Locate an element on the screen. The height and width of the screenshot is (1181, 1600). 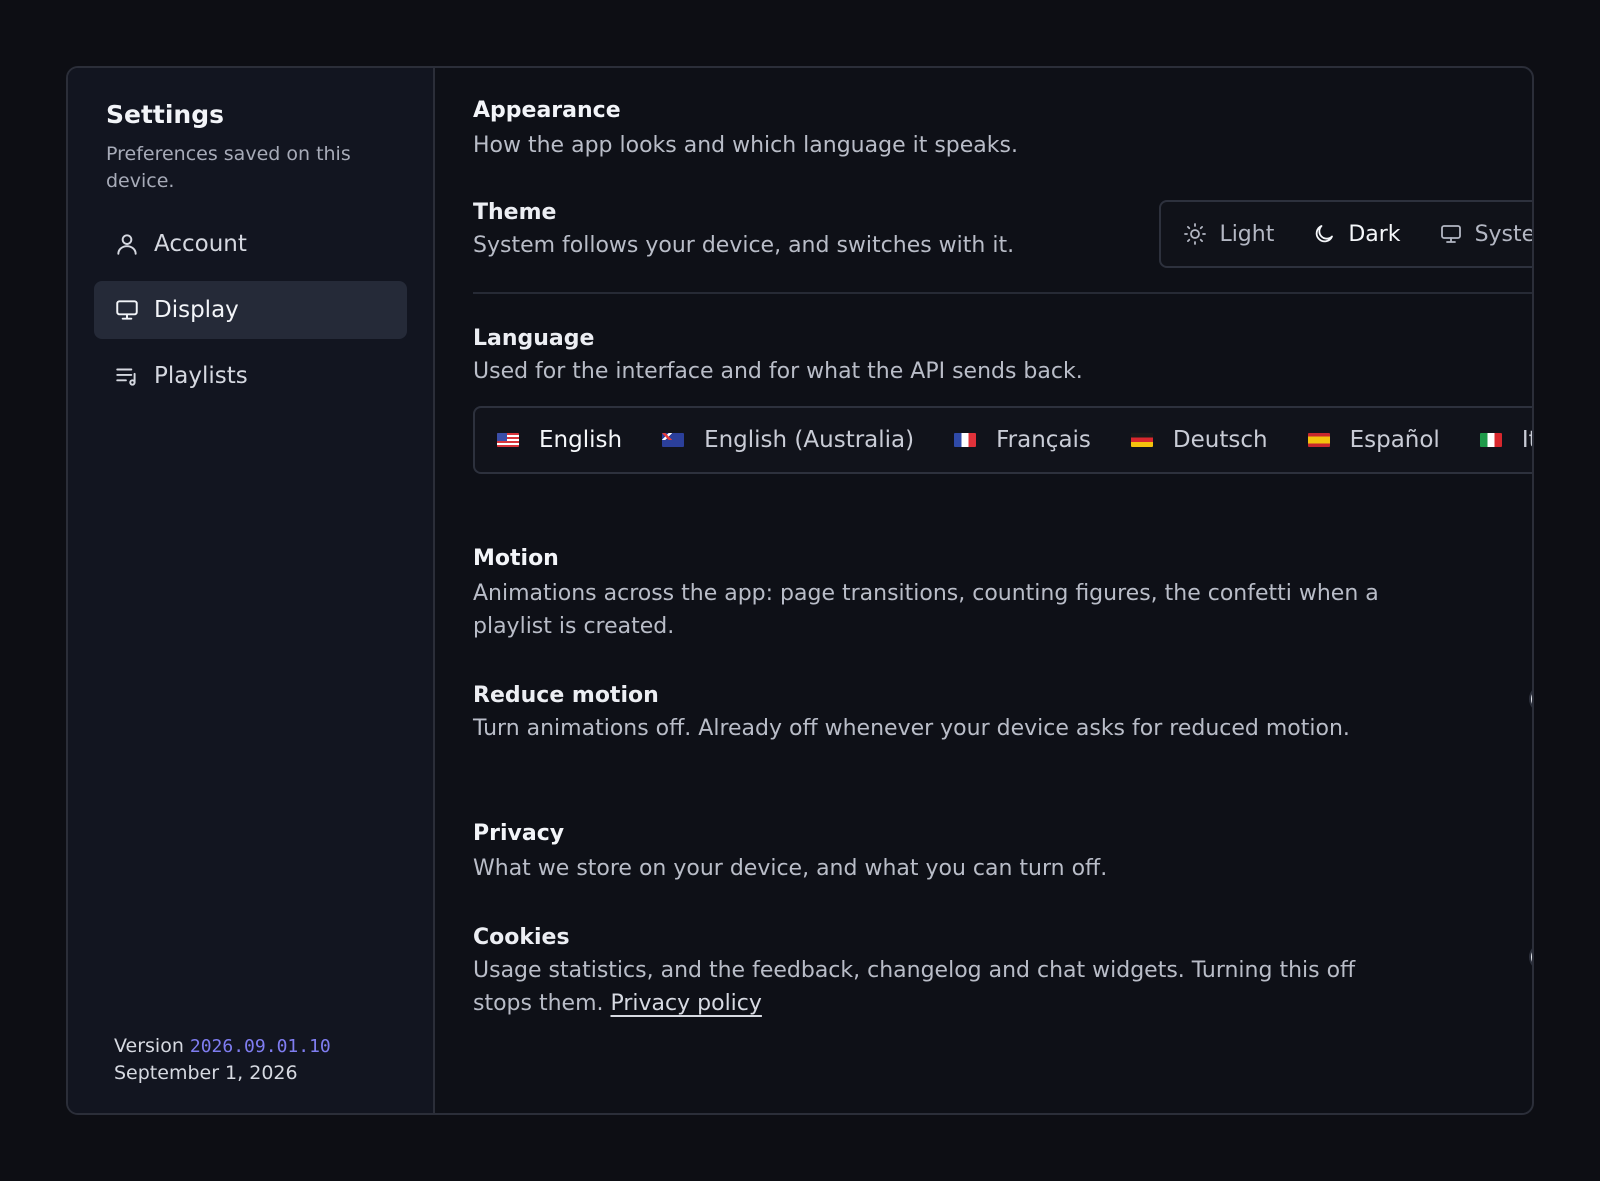
sidebar-item-playlists: Playlists is located at coordinates (250, 376).